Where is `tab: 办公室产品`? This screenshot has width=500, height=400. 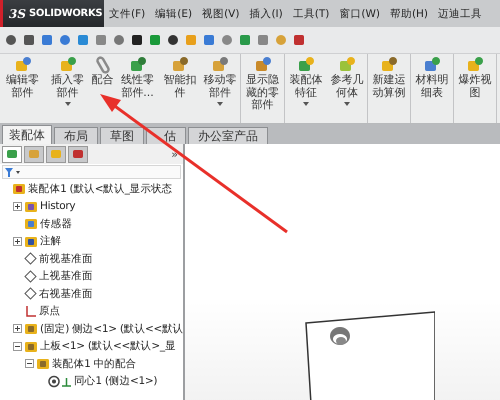
tab: 办公室产品 is located at coordinates (228, 135).